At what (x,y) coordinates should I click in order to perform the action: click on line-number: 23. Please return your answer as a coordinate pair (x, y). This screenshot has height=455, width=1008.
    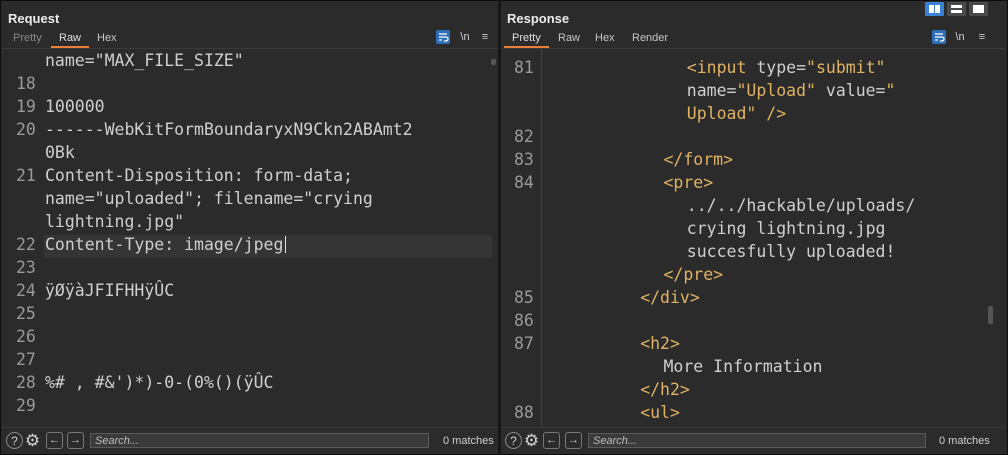
    Looking at the image, I should click on (26, 267).